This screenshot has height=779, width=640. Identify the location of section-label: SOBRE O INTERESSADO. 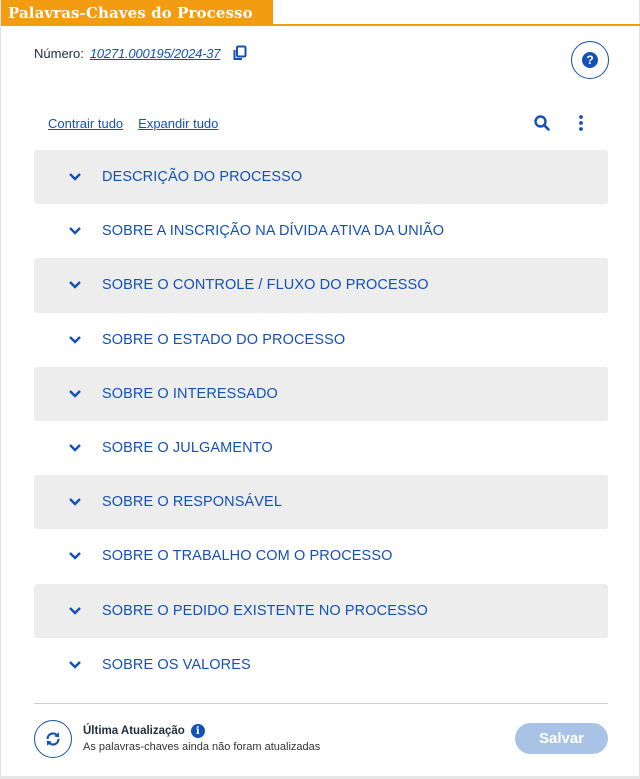
(190, 393).